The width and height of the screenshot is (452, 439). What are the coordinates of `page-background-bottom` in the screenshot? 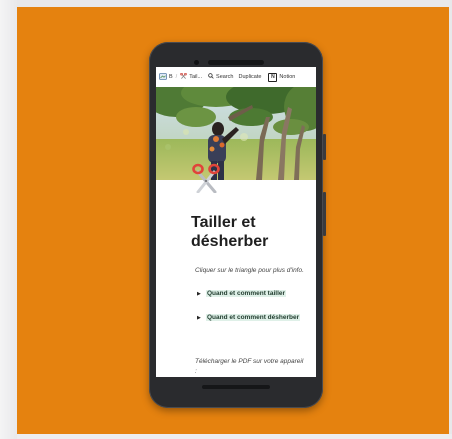 It's located at (234, 436).